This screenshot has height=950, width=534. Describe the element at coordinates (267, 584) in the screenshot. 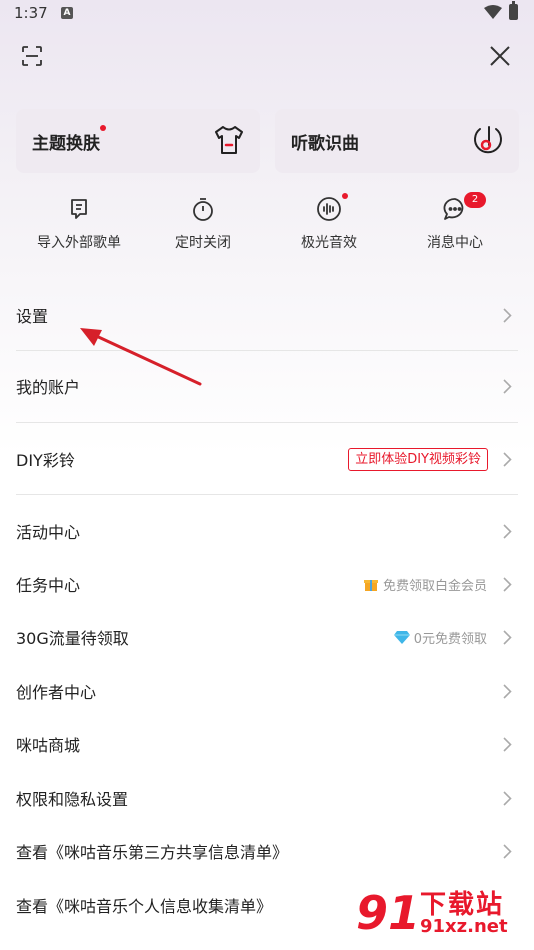

I see `menu-item-task-center: 任务中心 免费领取白金会员` at that location.